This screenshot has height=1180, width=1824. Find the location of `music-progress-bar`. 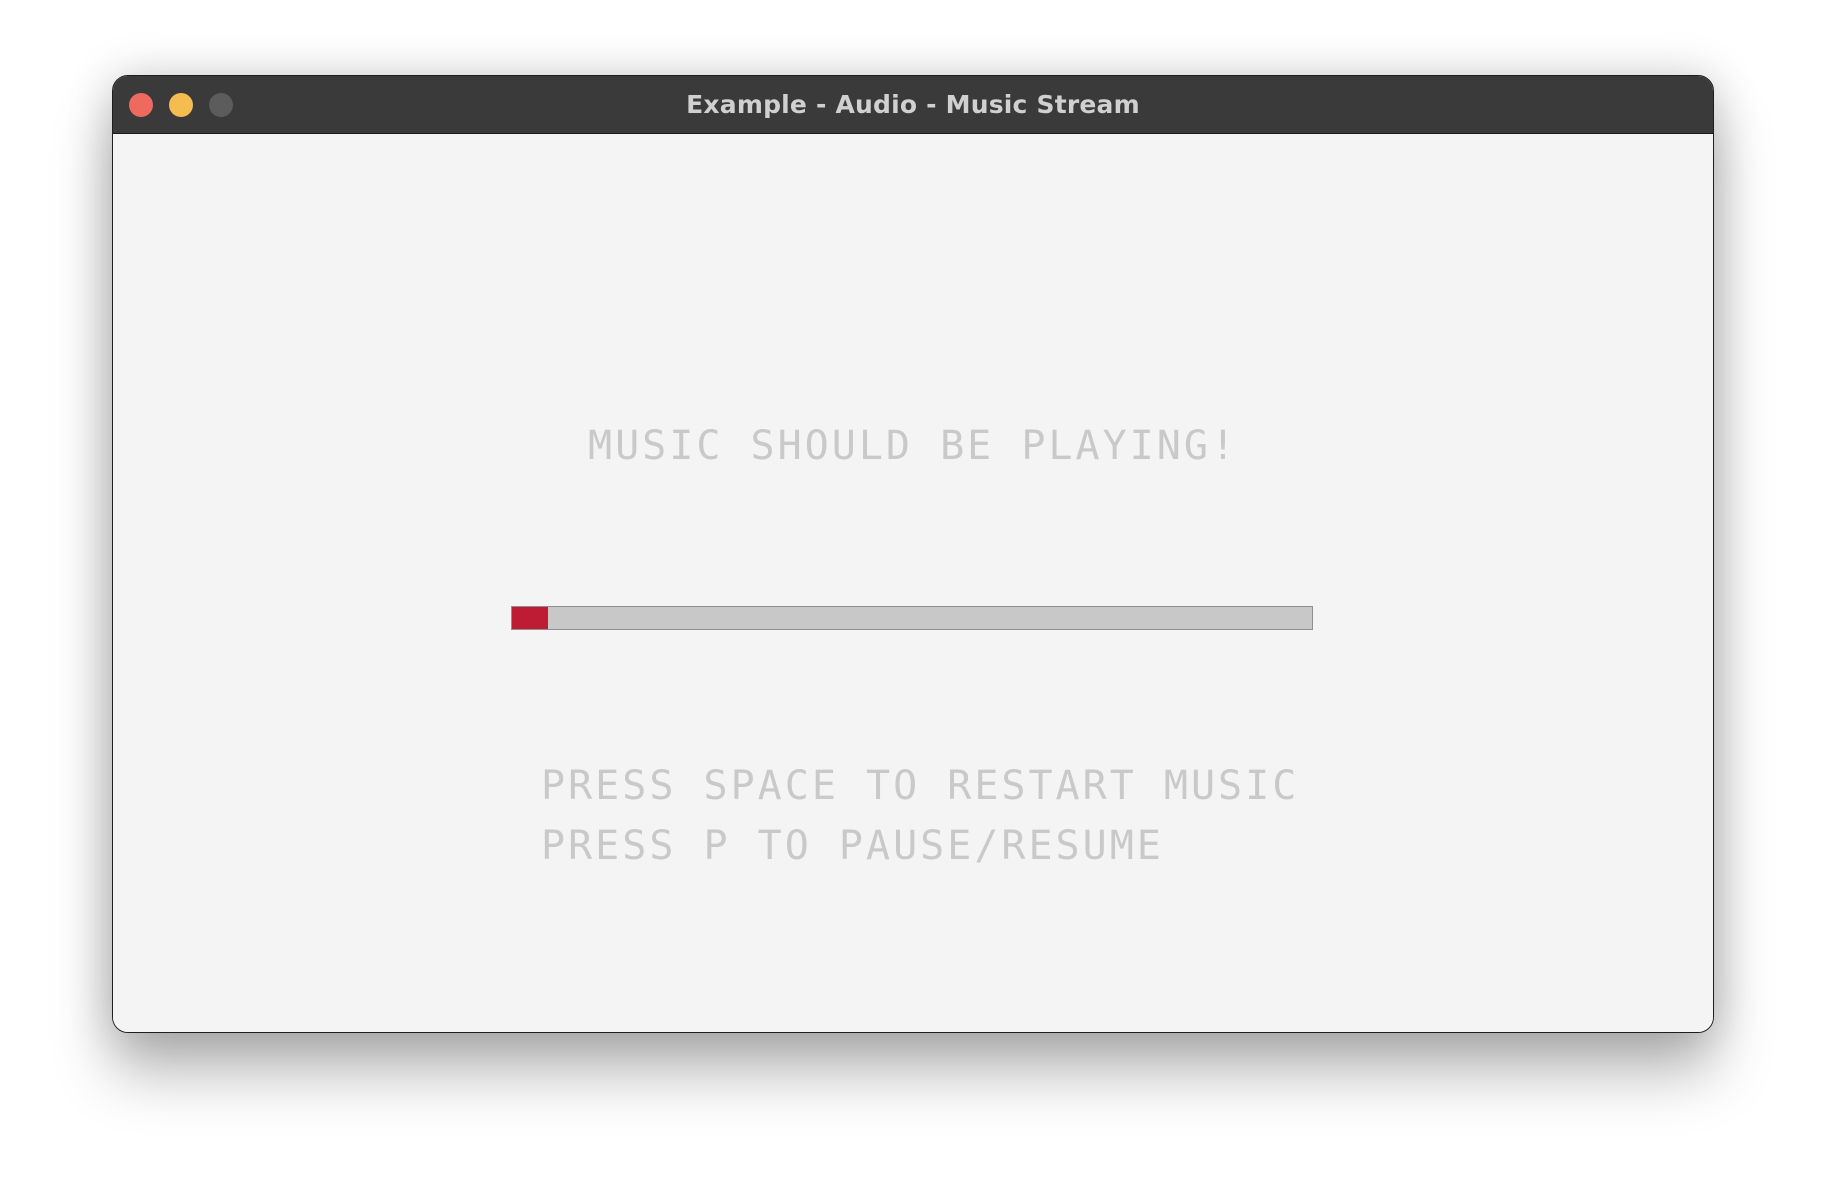

music-progress-bar is located at coordinates (912, 618).